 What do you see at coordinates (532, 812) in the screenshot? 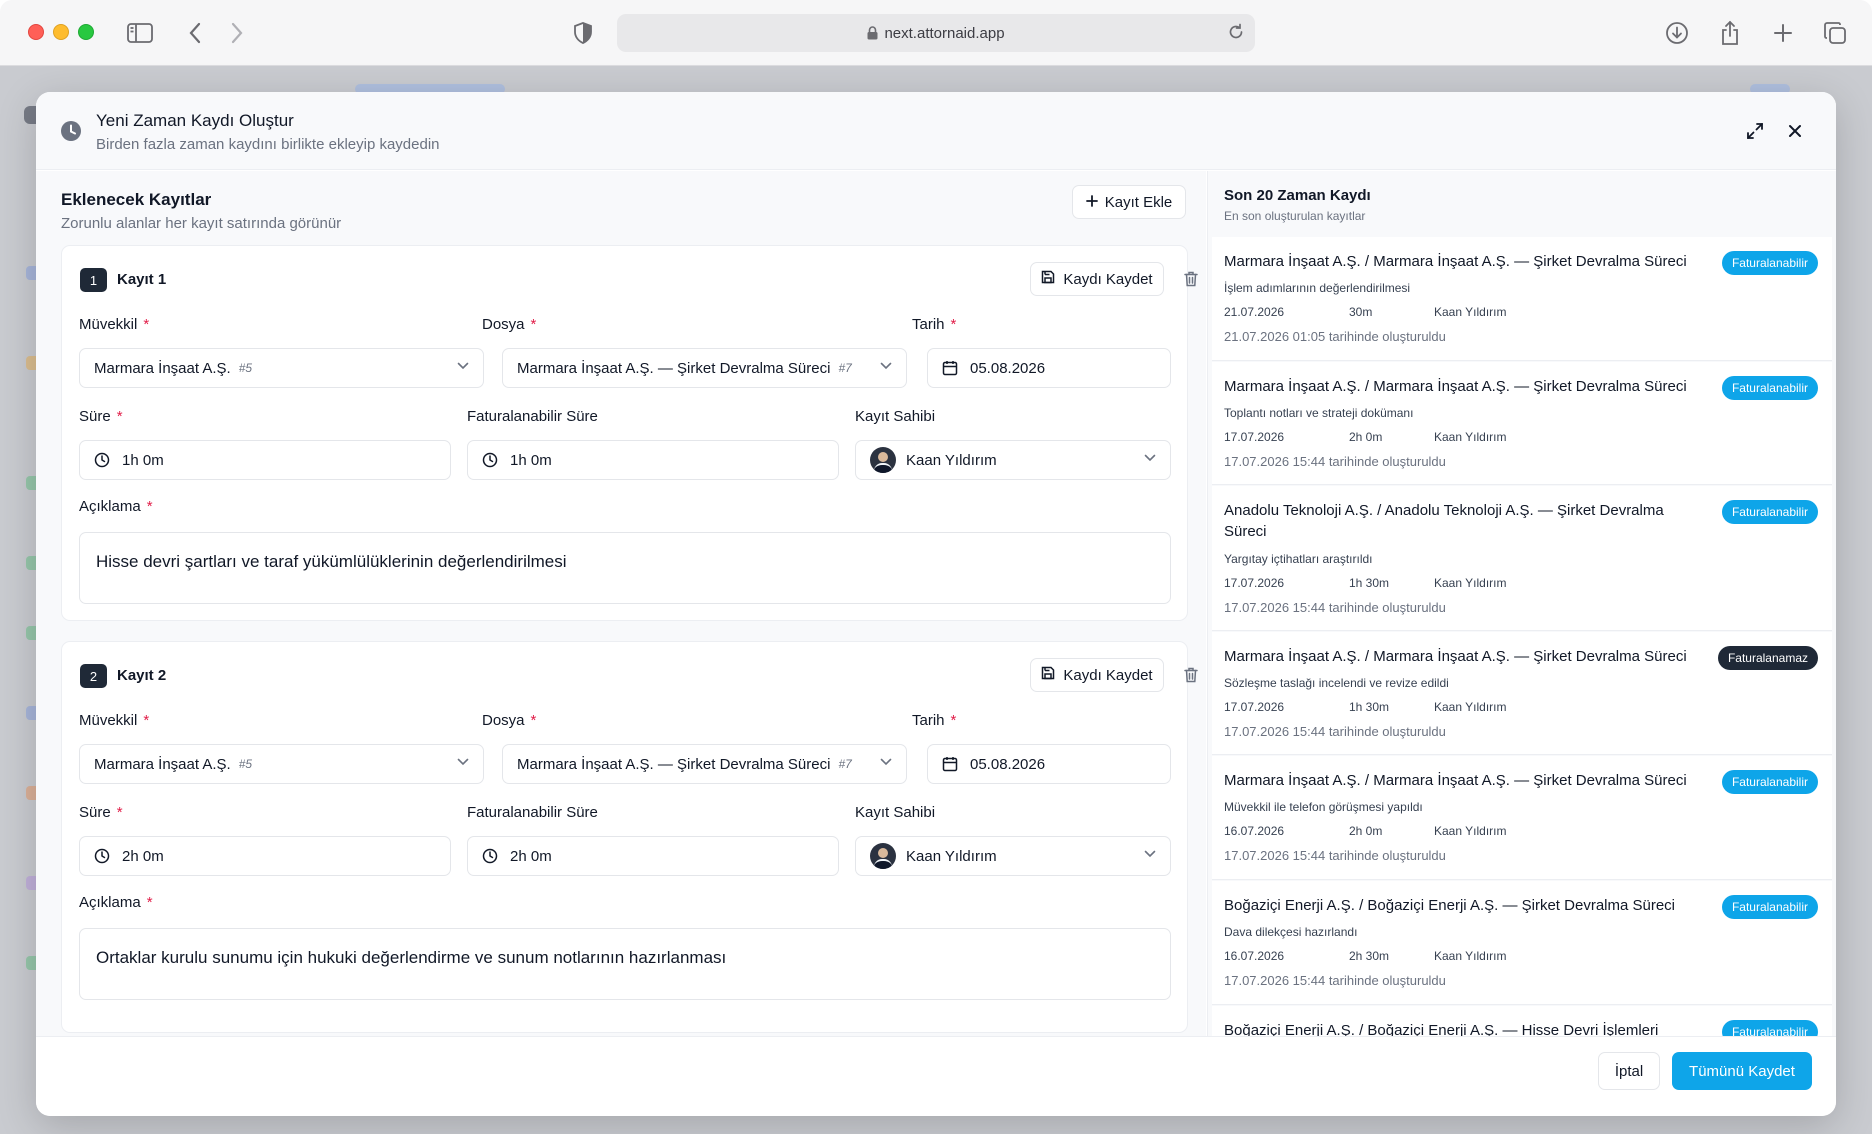
I see `billable-label: Faturalanabilir Süre` at bounding box center [532, 812].